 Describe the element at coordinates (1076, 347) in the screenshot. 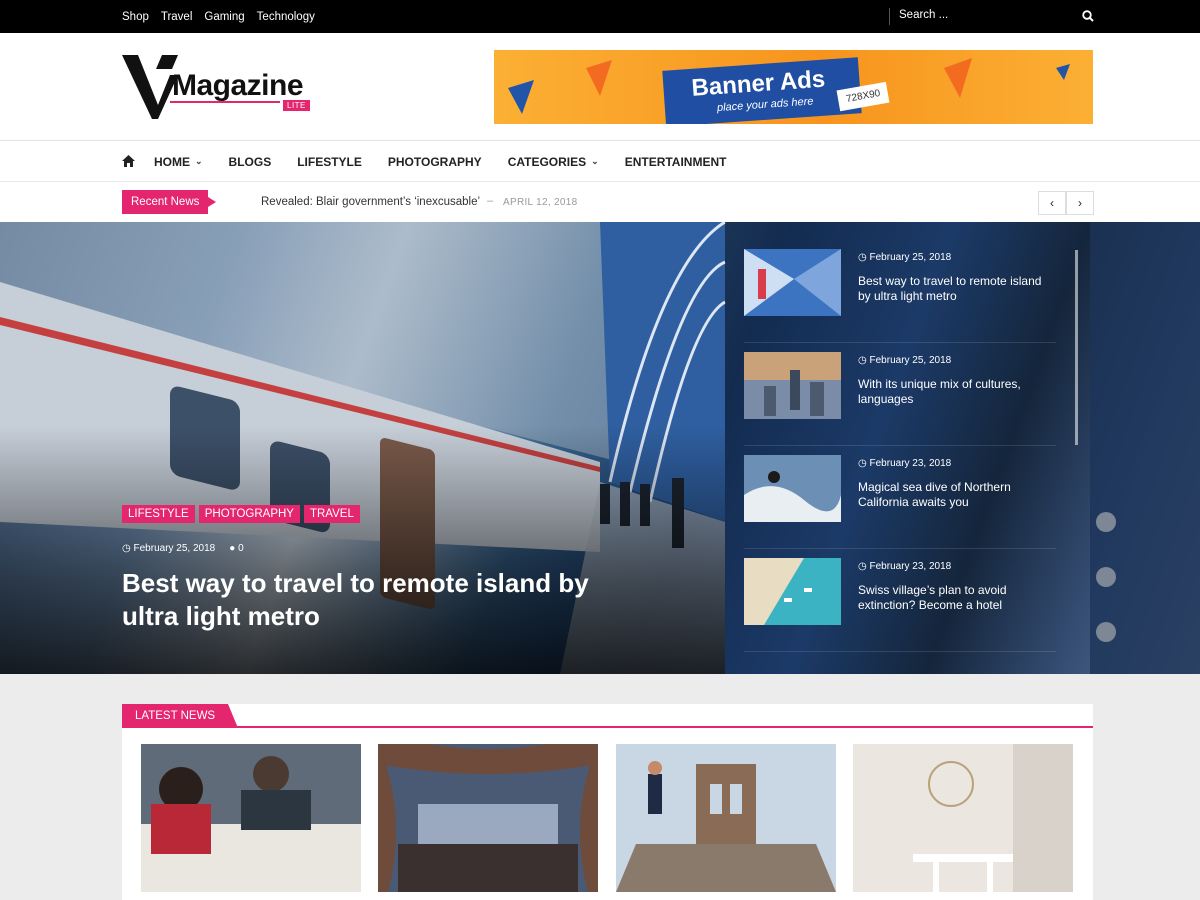

I see `side-list-scrollbar` at that location.